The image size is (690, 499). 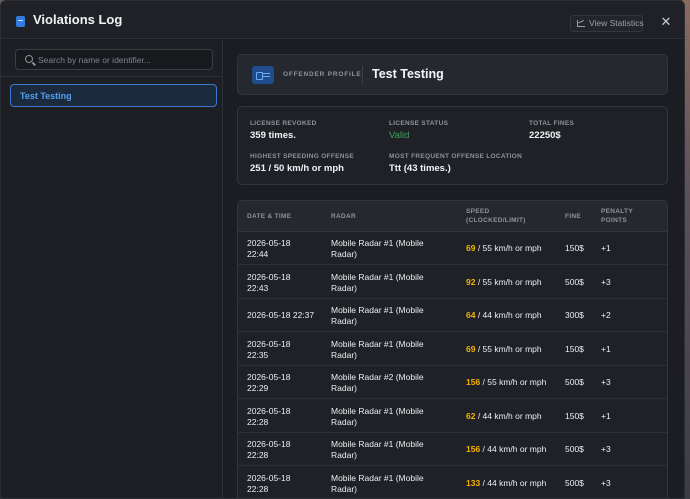 What do you see at coordinates (302, 156) in the screenshot?
I see `highest-speeding-label: HIGHEST SPEEDING OFFENSE` at bounding box center [302, 156].